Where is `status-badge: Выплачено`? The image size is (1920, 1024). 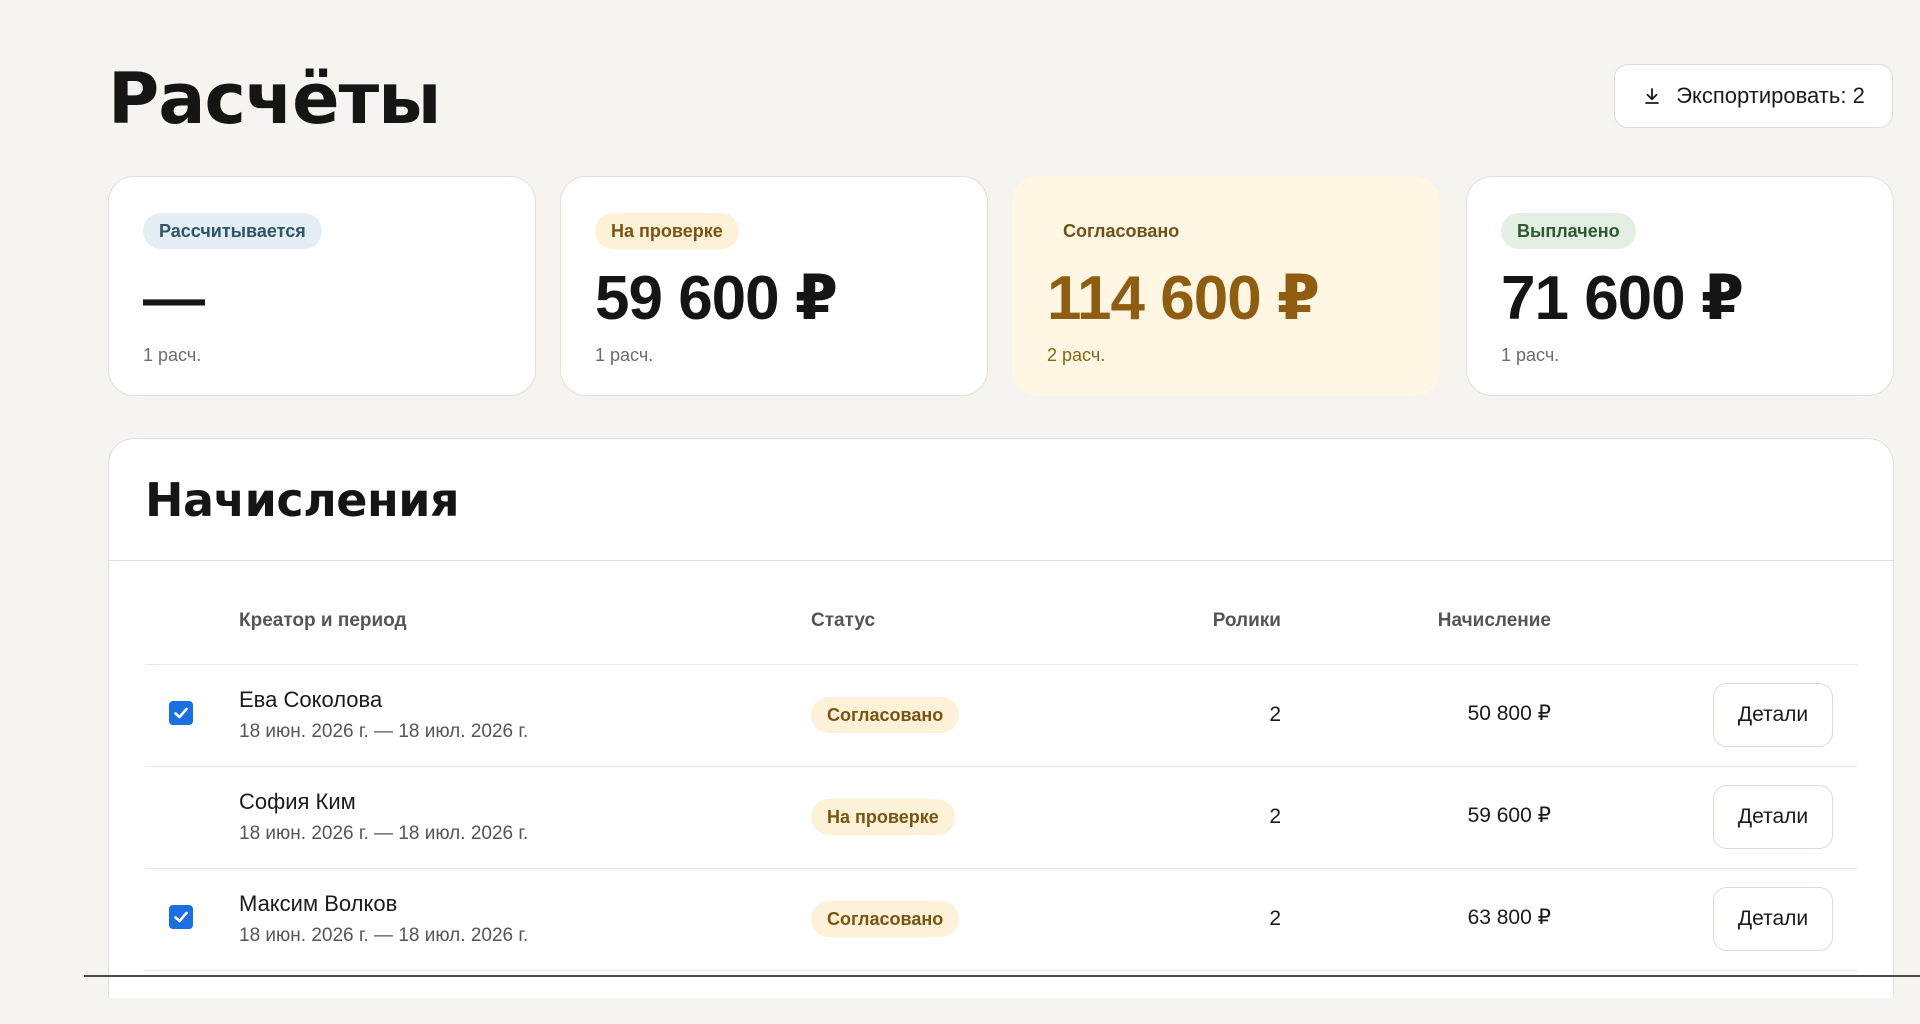
status-badge: Выплачено is located at coordinates (1568, 231).